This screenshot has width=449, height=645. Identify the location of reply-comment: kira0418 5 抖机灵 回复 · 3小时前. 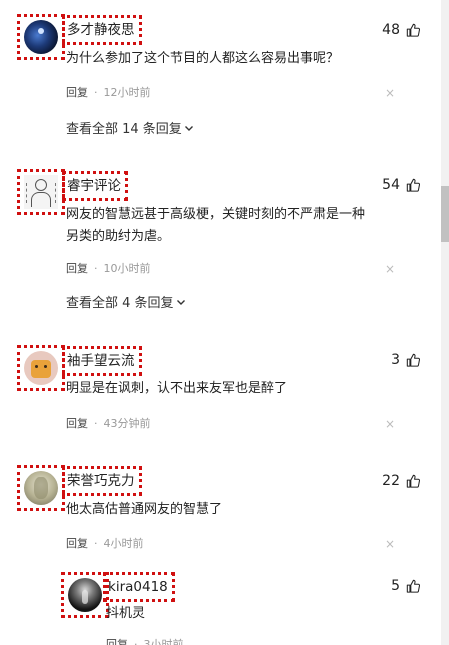
(210, 605).